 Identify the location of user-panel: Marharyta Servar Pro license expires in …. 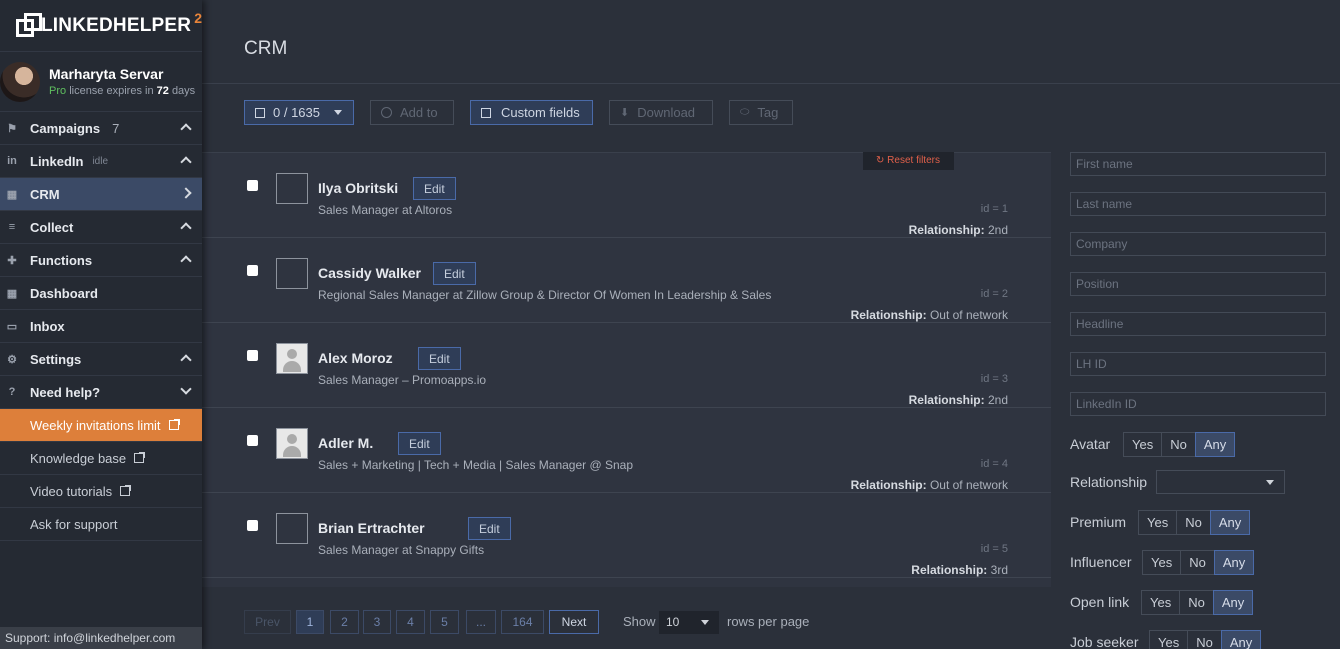
(101, 82).